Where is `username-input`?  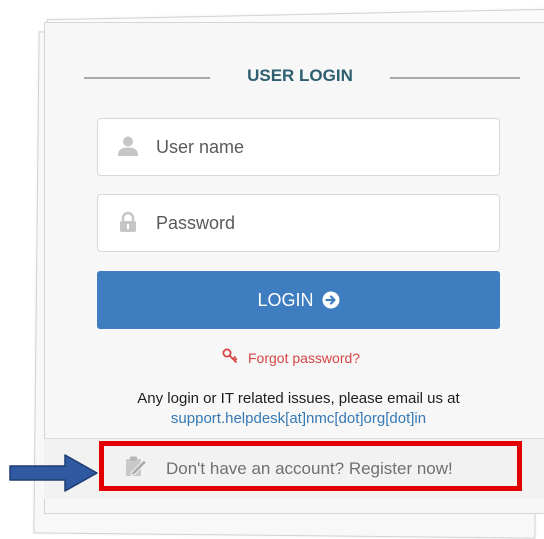 username-input is located at coordinates (316, 147).